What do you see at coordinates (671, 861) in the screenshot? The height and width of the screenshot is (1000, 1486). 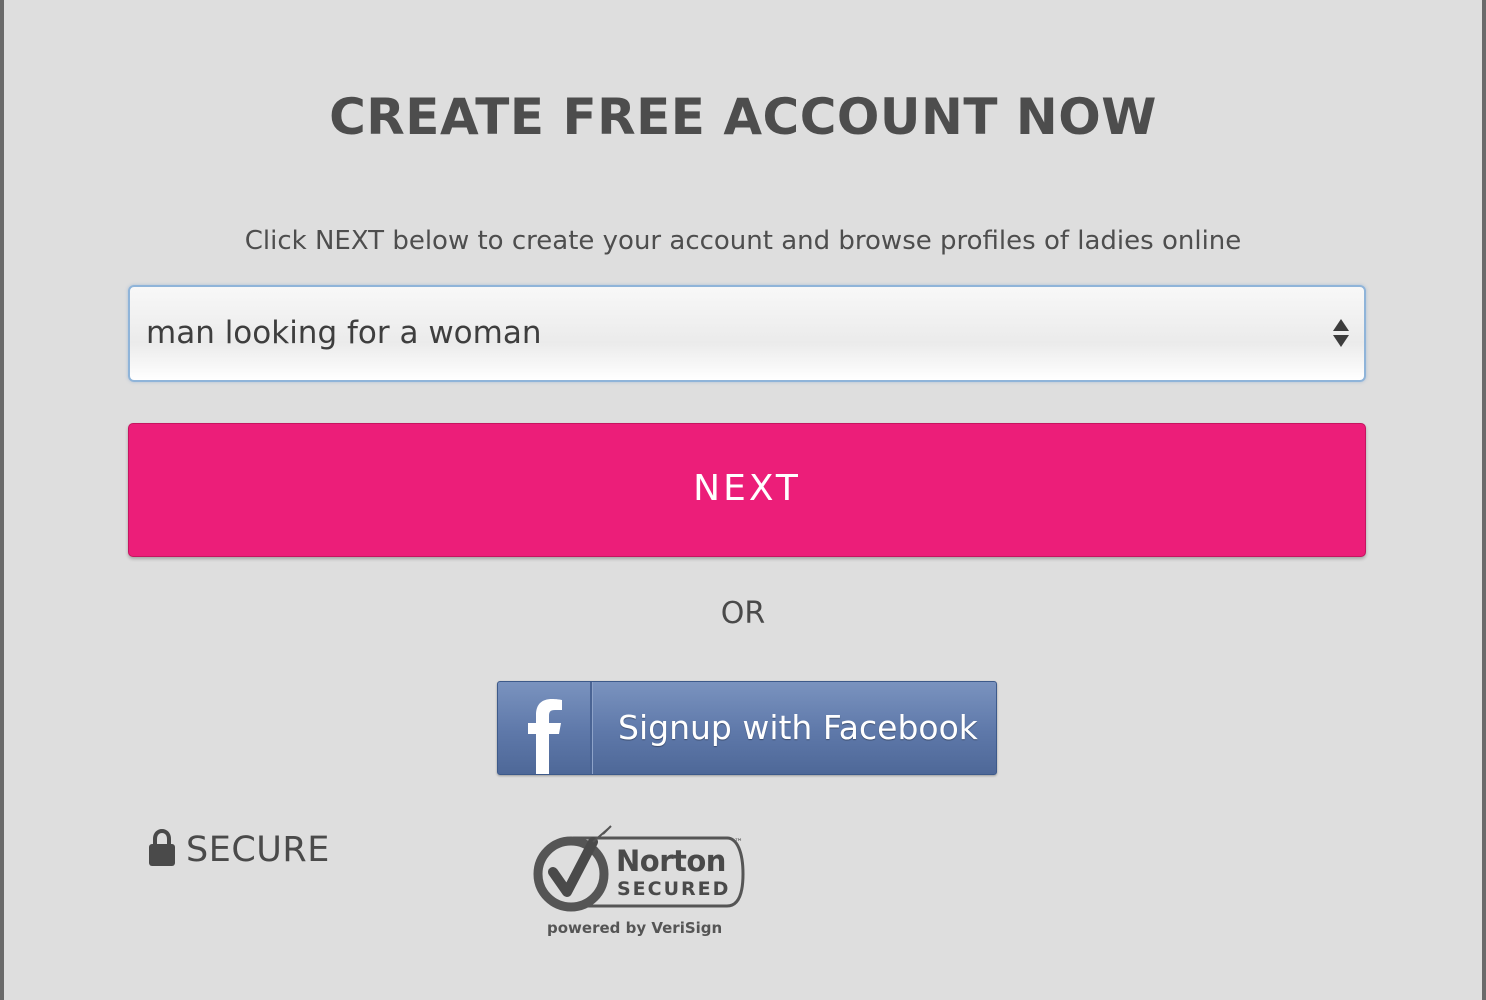 I see `norton-brand: Norton` at bounding box center [671, 861].